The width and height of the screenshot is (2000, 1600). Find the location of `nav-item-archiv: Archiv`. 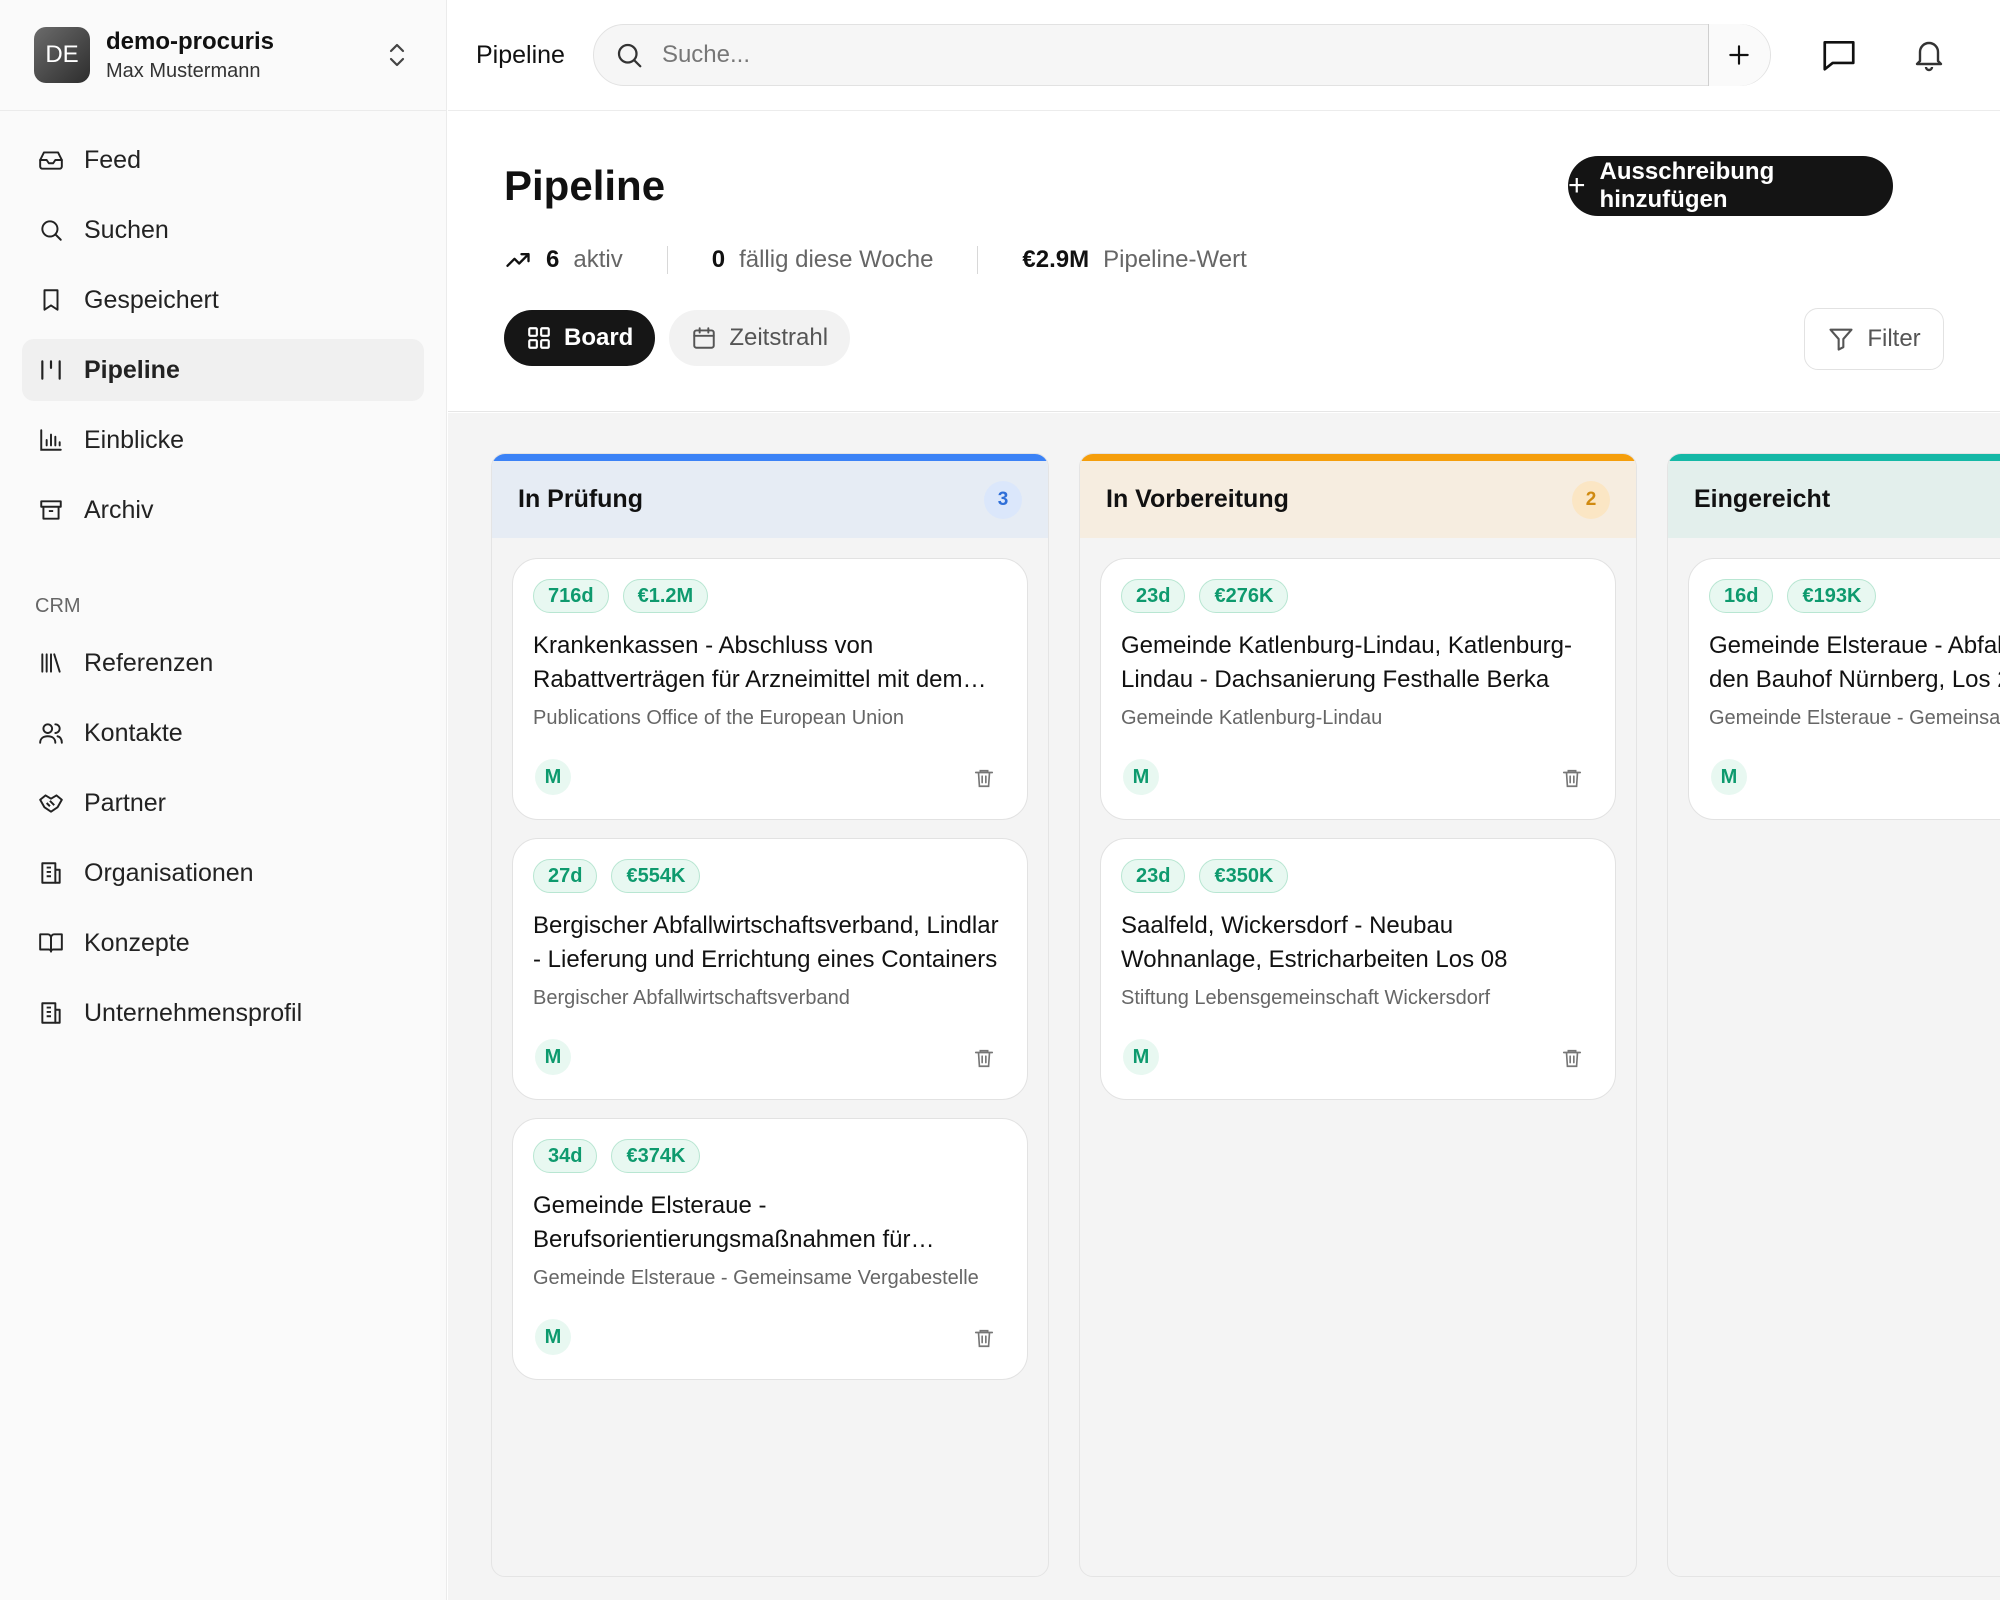

nav-item-archiv: Archiv is located at coordinates (223, 510).